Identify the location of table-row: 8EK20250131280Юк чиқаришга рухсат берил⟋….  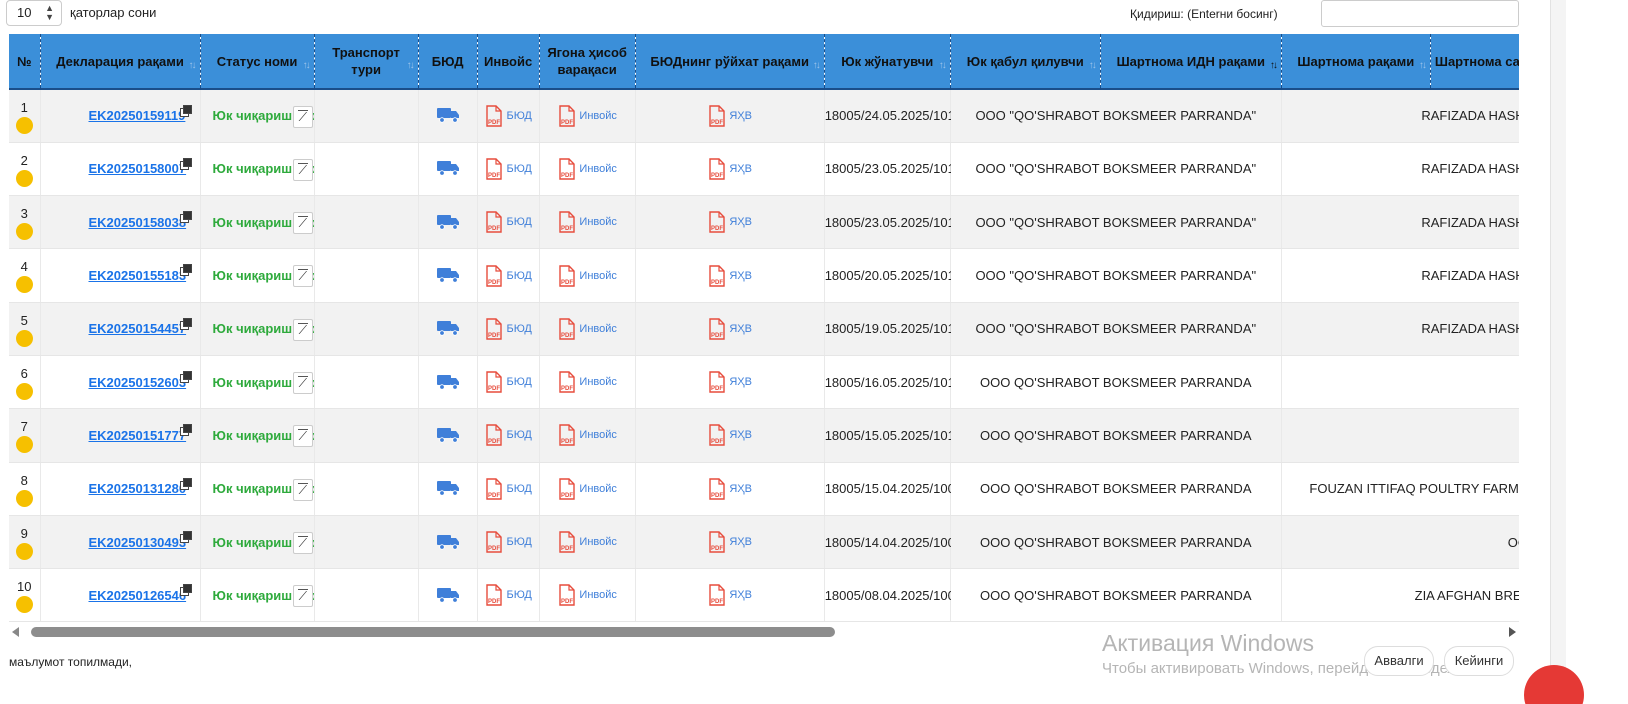
(764, 489).